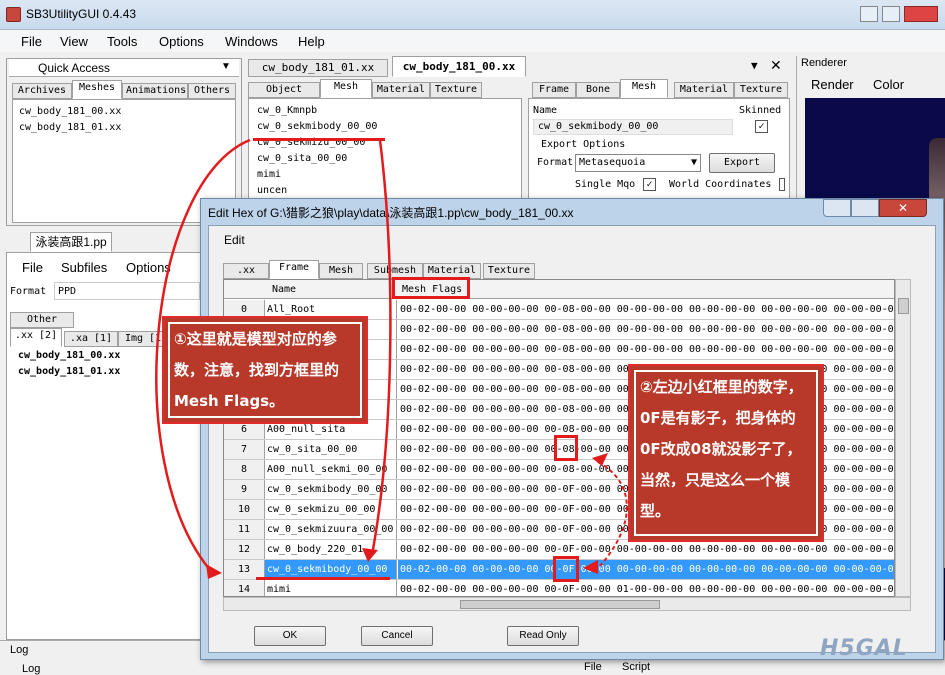 This screenshot has height=675, width=945. What do you see at coordinates (370, 555) in the screenshot?
I see `arrowhead-middle` at bounding box center [370, 555].